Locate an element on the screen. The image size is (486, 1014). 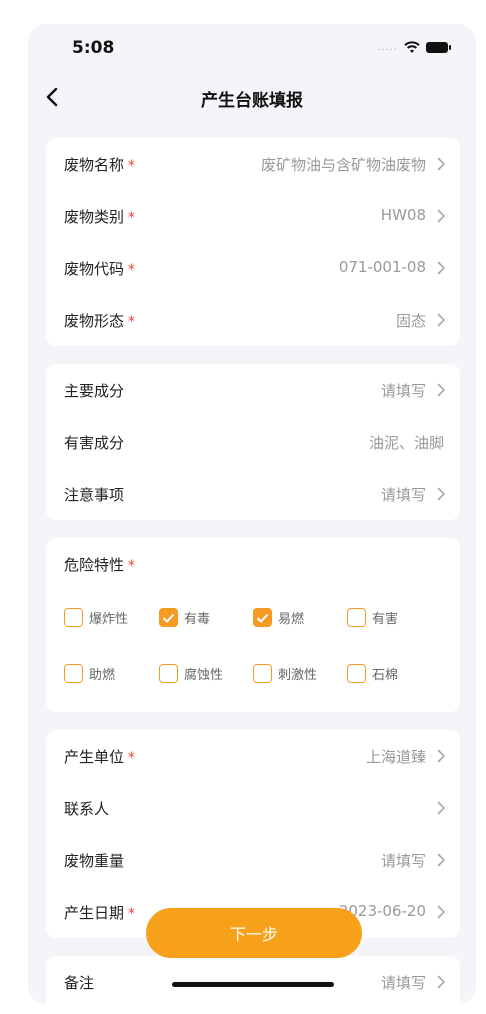
battery-icon is located at coordinates (438, 47).